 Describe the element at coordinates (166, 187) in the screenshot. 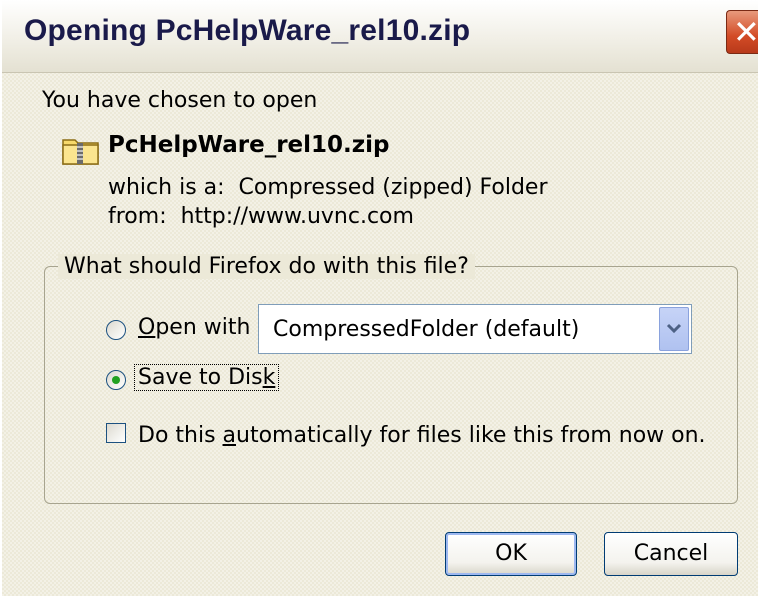

I see `file-type-label: which is a:` at that location.